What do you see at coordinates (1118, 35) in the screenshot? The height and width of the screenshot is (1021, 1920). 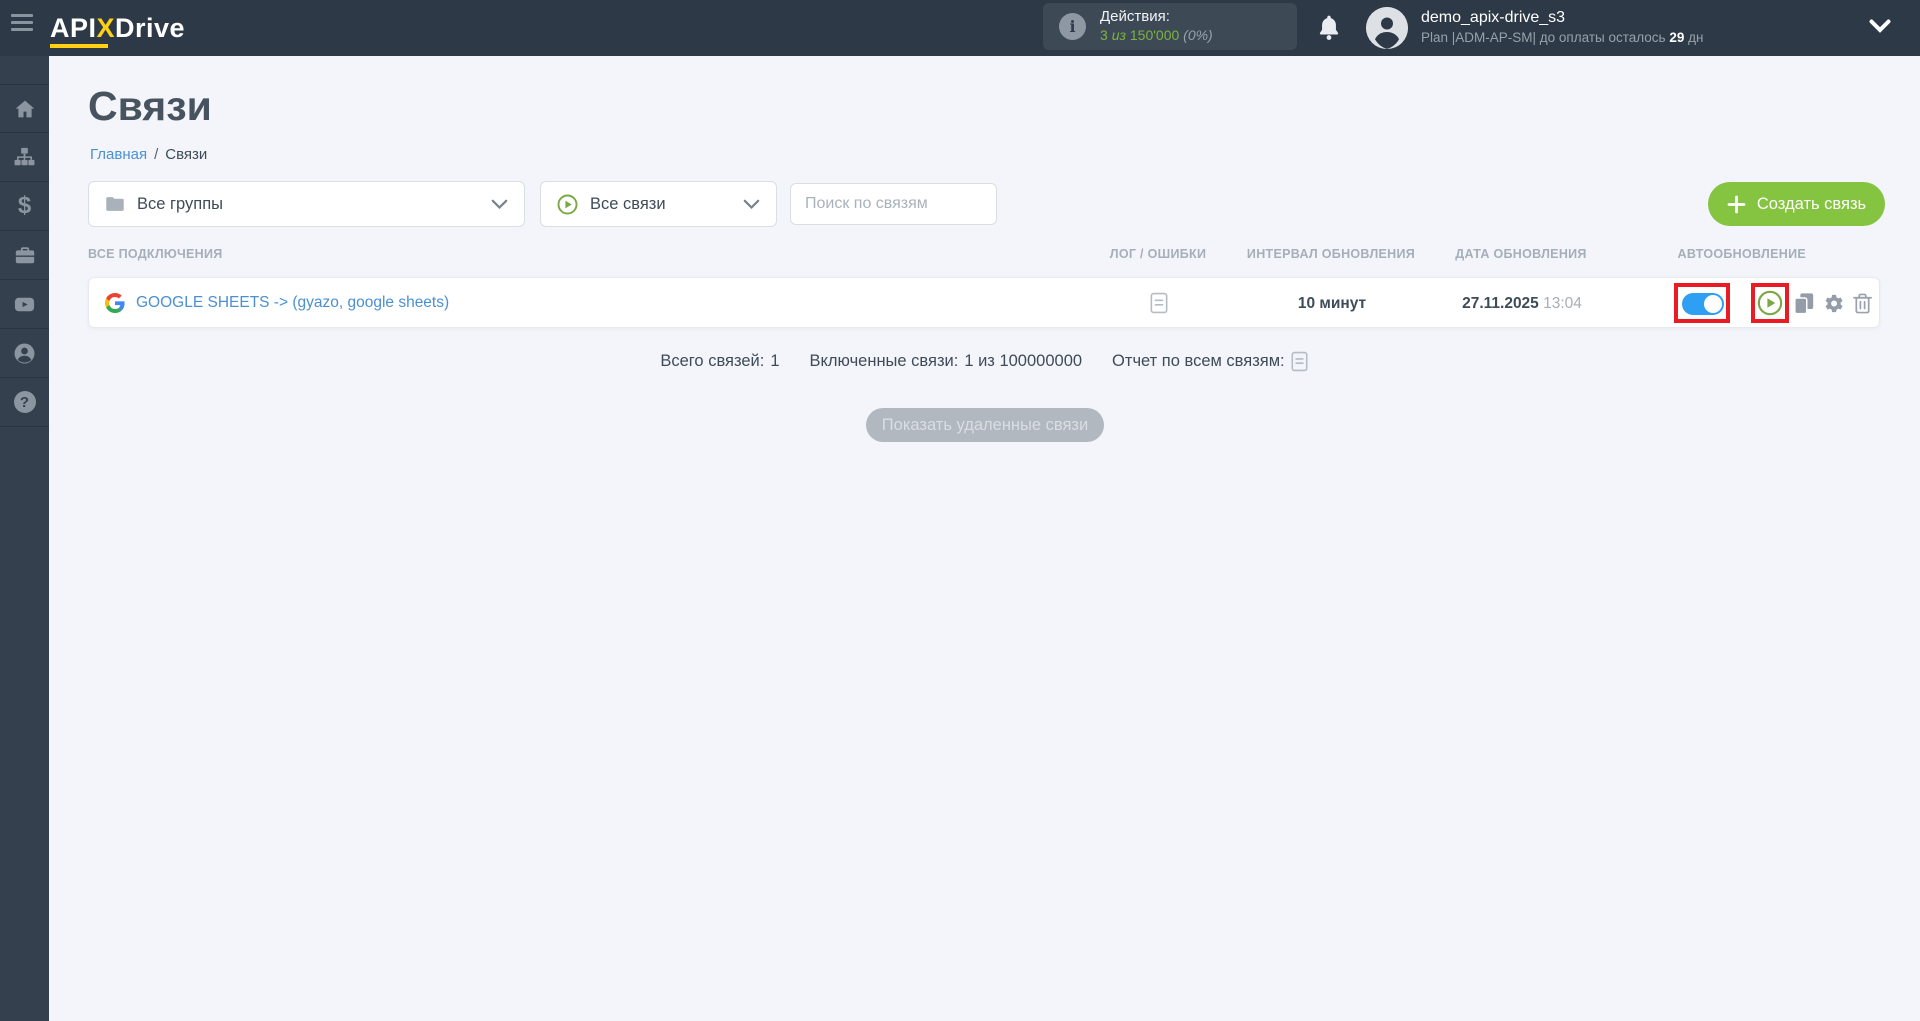 I see `actions-of: из` at bounding box center [1118, 35].